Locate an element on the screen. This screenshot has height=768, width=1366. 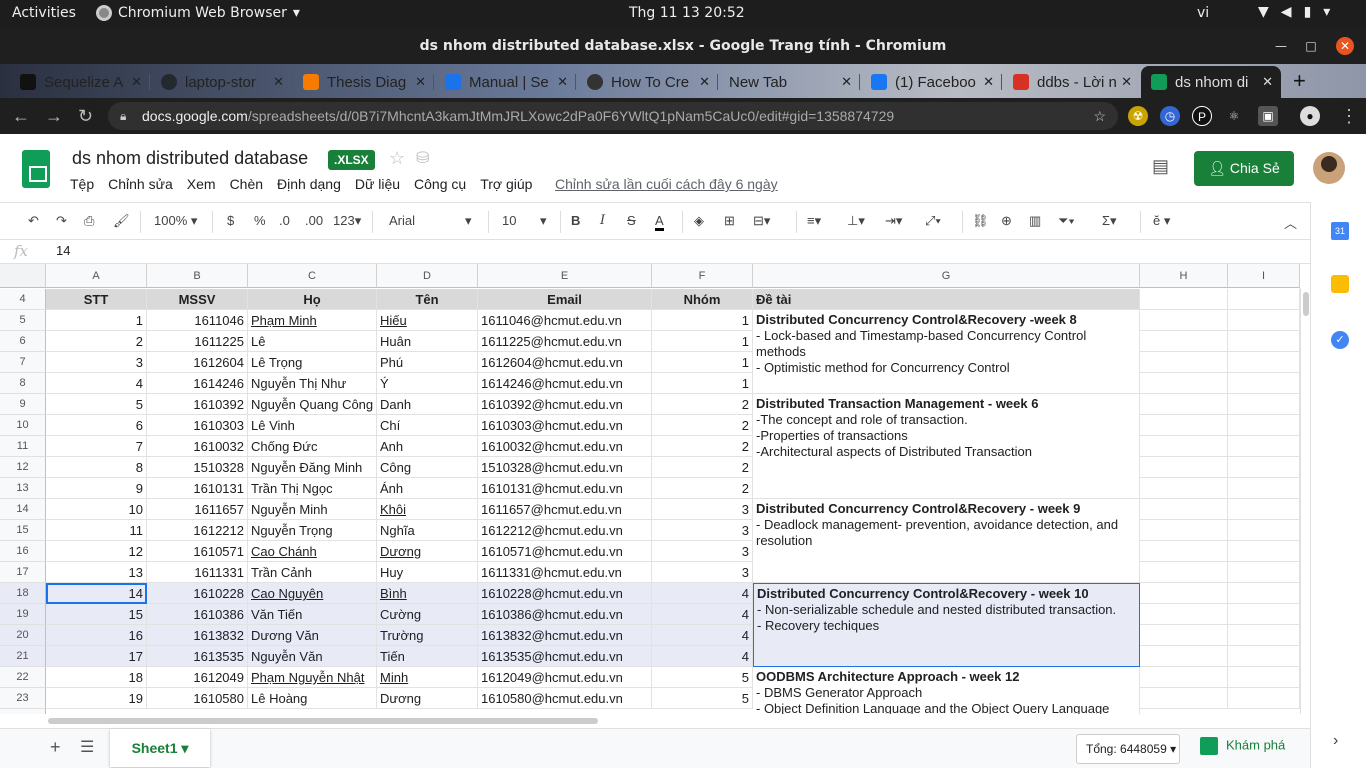
row-header: 18 is located at coordinates (23, 593).